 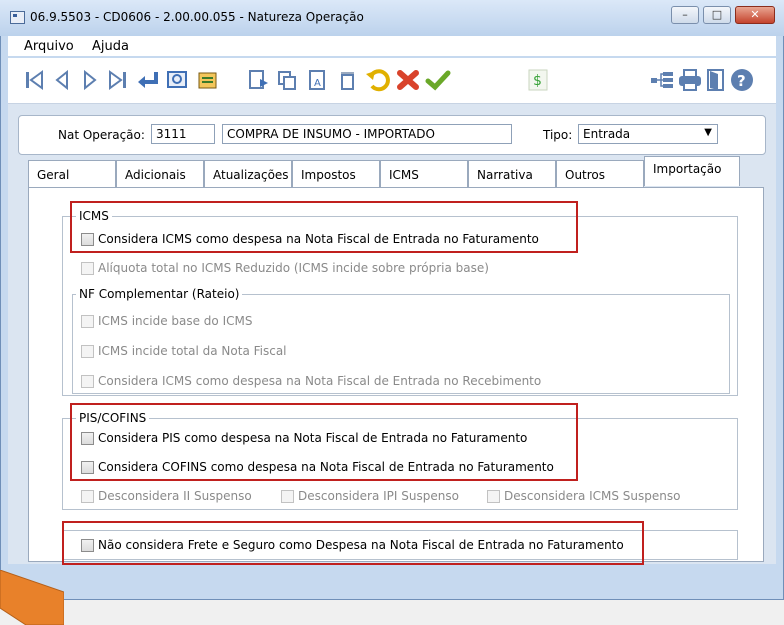 I want to click on icms-incide-base-label: ICMS incide base do ICMS, so click(x=175, y=321).